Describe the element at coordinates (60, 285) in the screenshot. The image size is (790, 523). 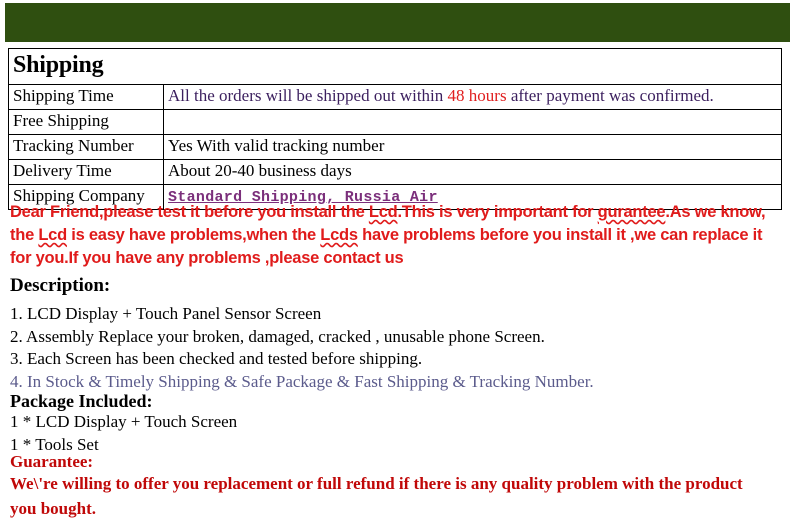
I see `description-heading: Description:` at that location.